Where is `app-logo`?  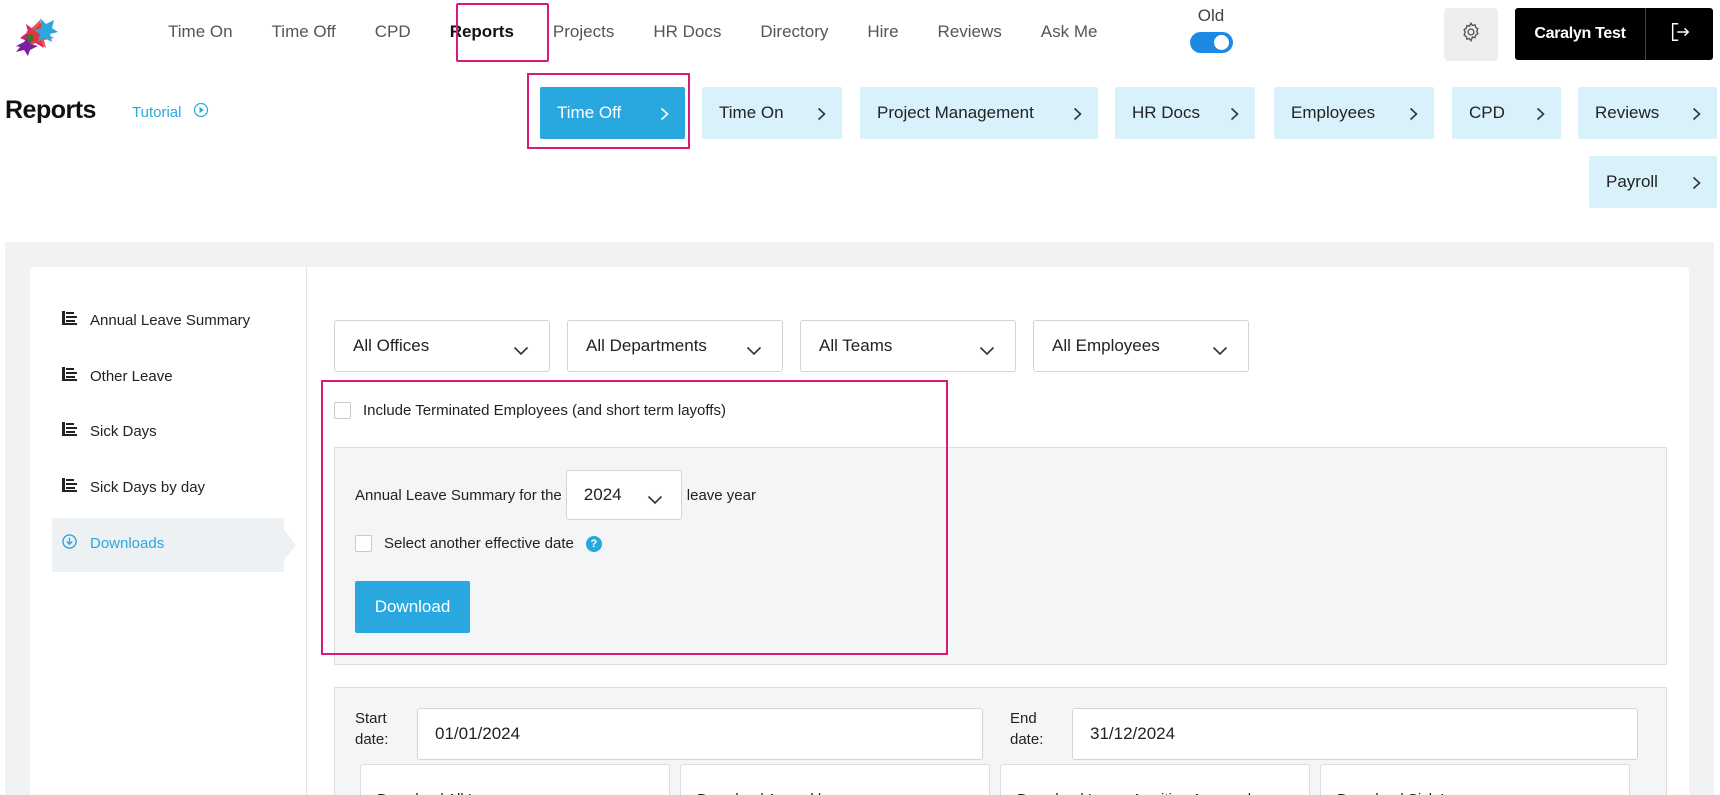
app-logo is located at coordinates (37, 36).